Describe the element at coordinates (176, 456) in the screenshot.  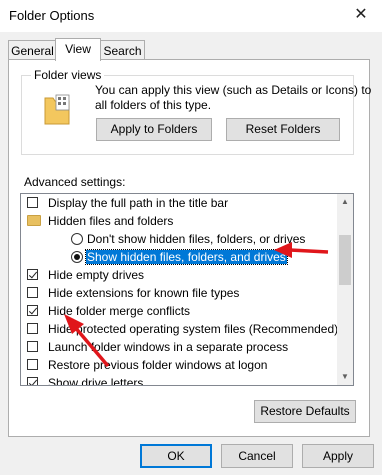
I see `ok-button: OK` at that location.